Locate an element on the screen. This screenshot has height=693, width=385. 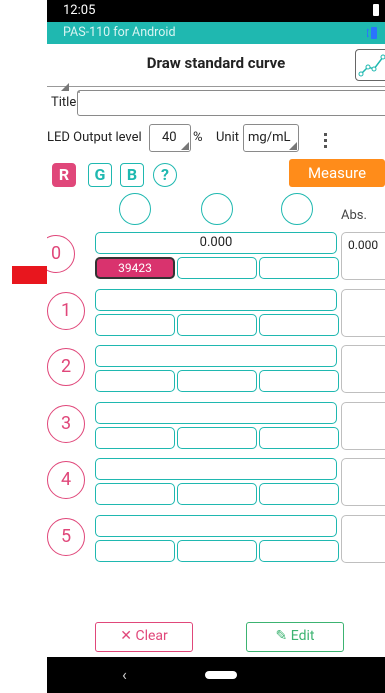
curve-graph-icon is located at coordinates (371, 65).